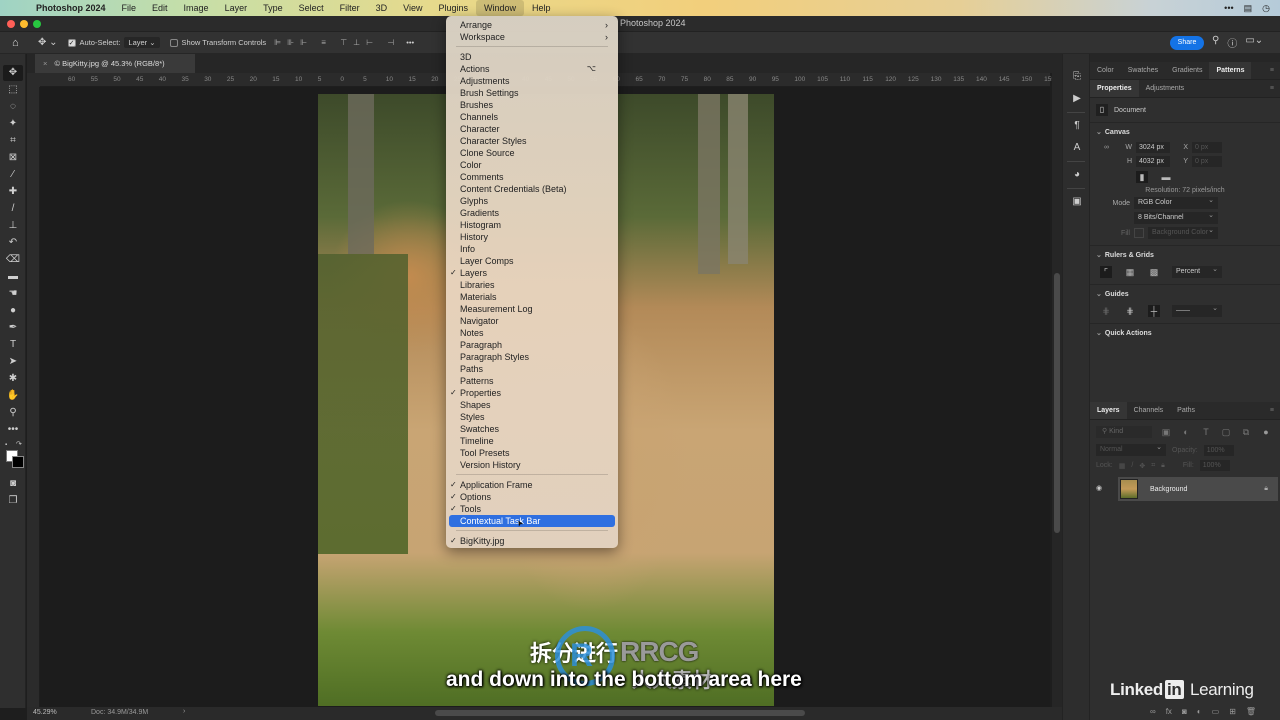 The height and width of the screenshot is (720, 1280). Describe the element at coordinates (1109, 147) in the screenshot. I see `link-dimensions-icon: ∞` at that location.